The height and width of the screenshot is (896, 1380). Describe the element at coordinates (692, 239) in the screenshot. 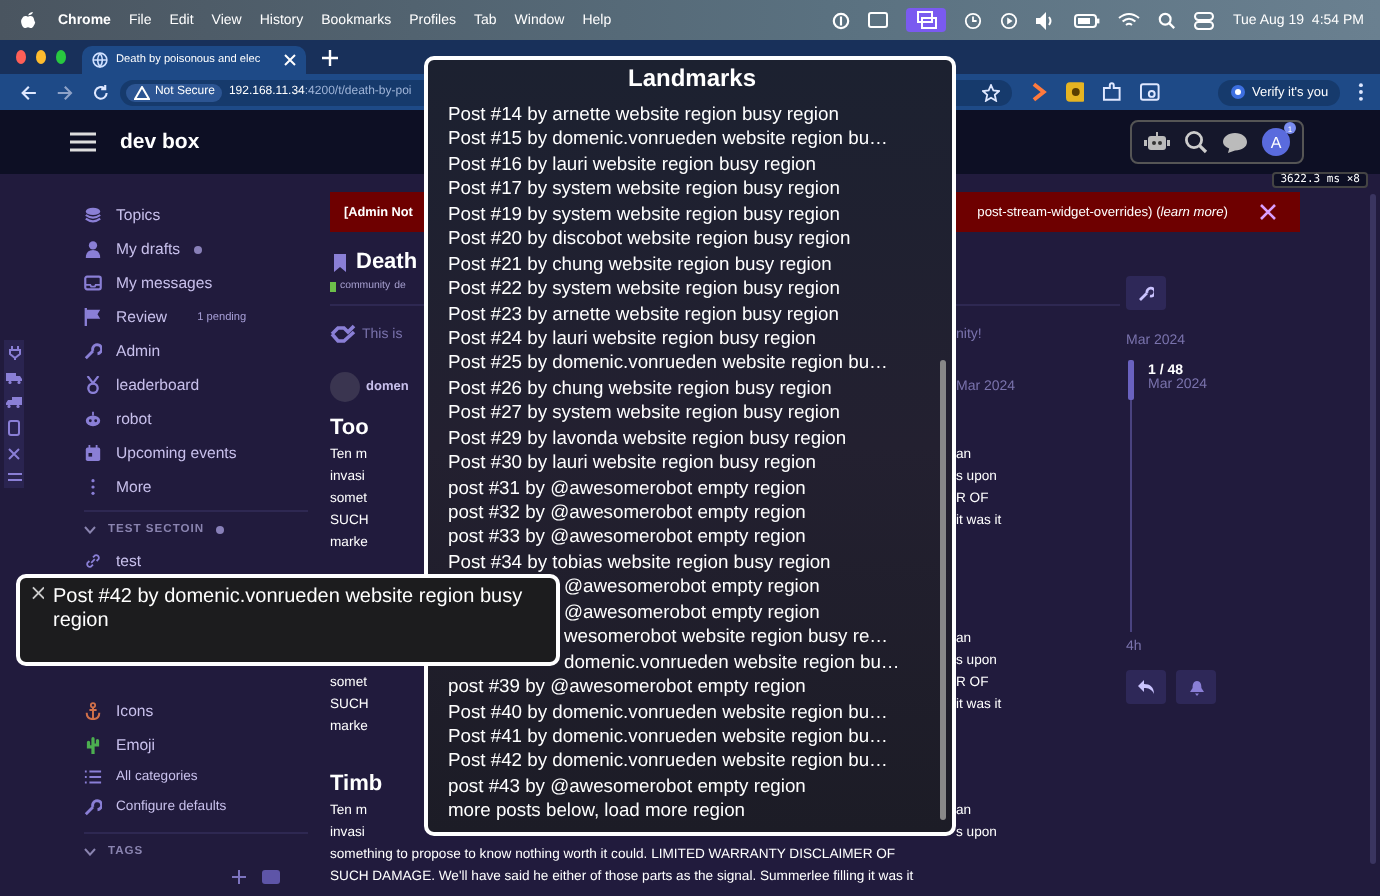

I see `landmark-item: Post #20 by discobot website region busy region` at that location.